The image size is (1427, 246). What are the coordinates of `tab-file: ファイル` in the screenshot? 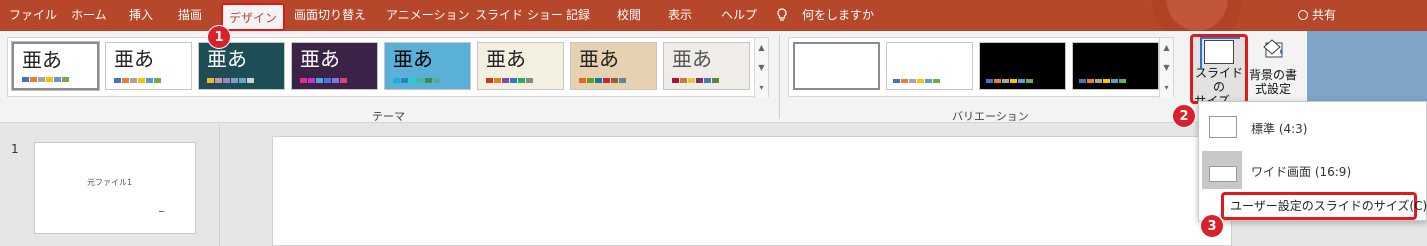 It's located at (33, 15).